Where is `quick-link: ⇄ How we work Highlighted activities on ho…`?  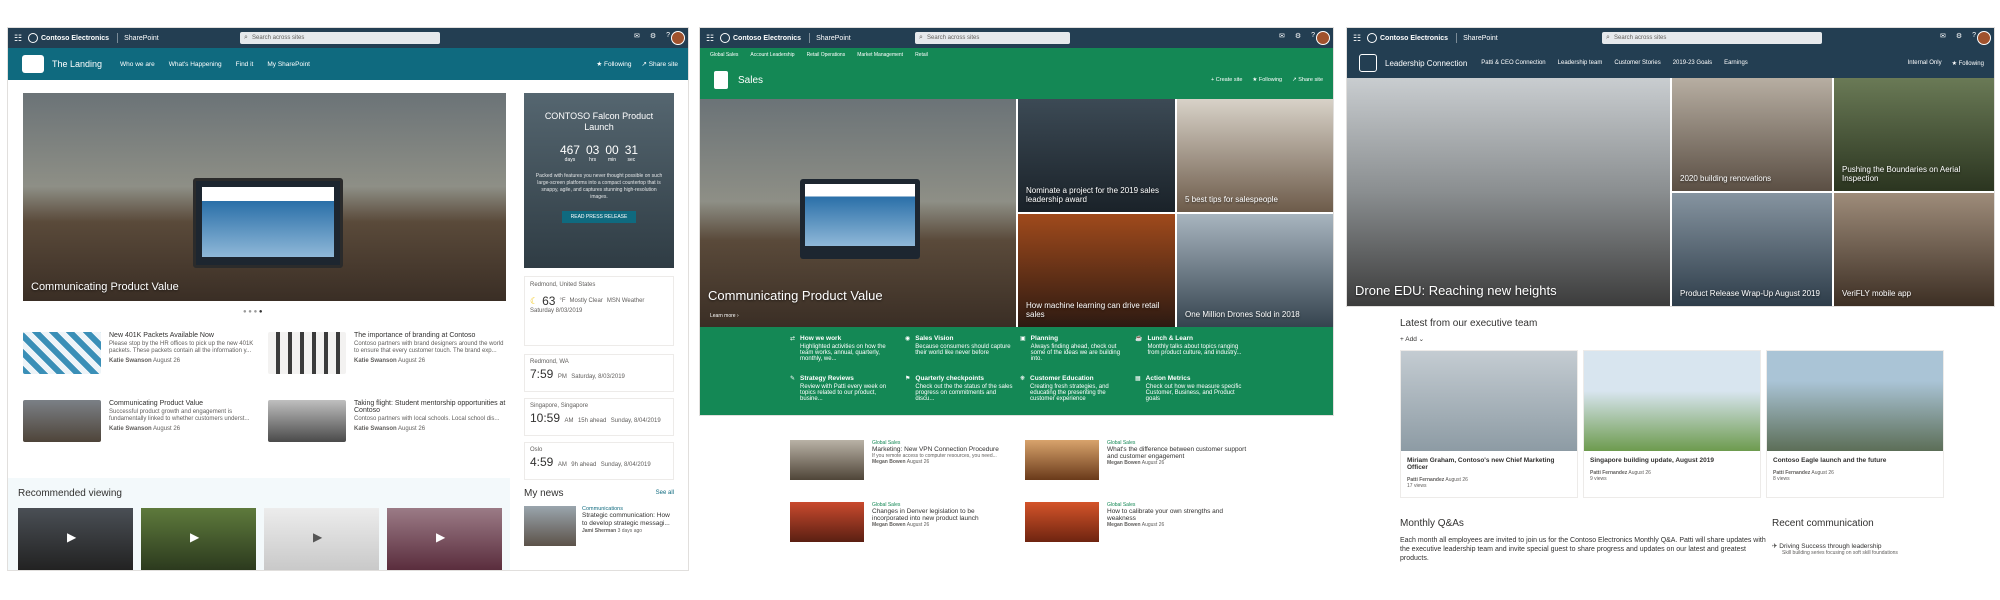 quick-link: ⇄ How we work Highlighted activities on ho… is located at coordinates (845, 348).